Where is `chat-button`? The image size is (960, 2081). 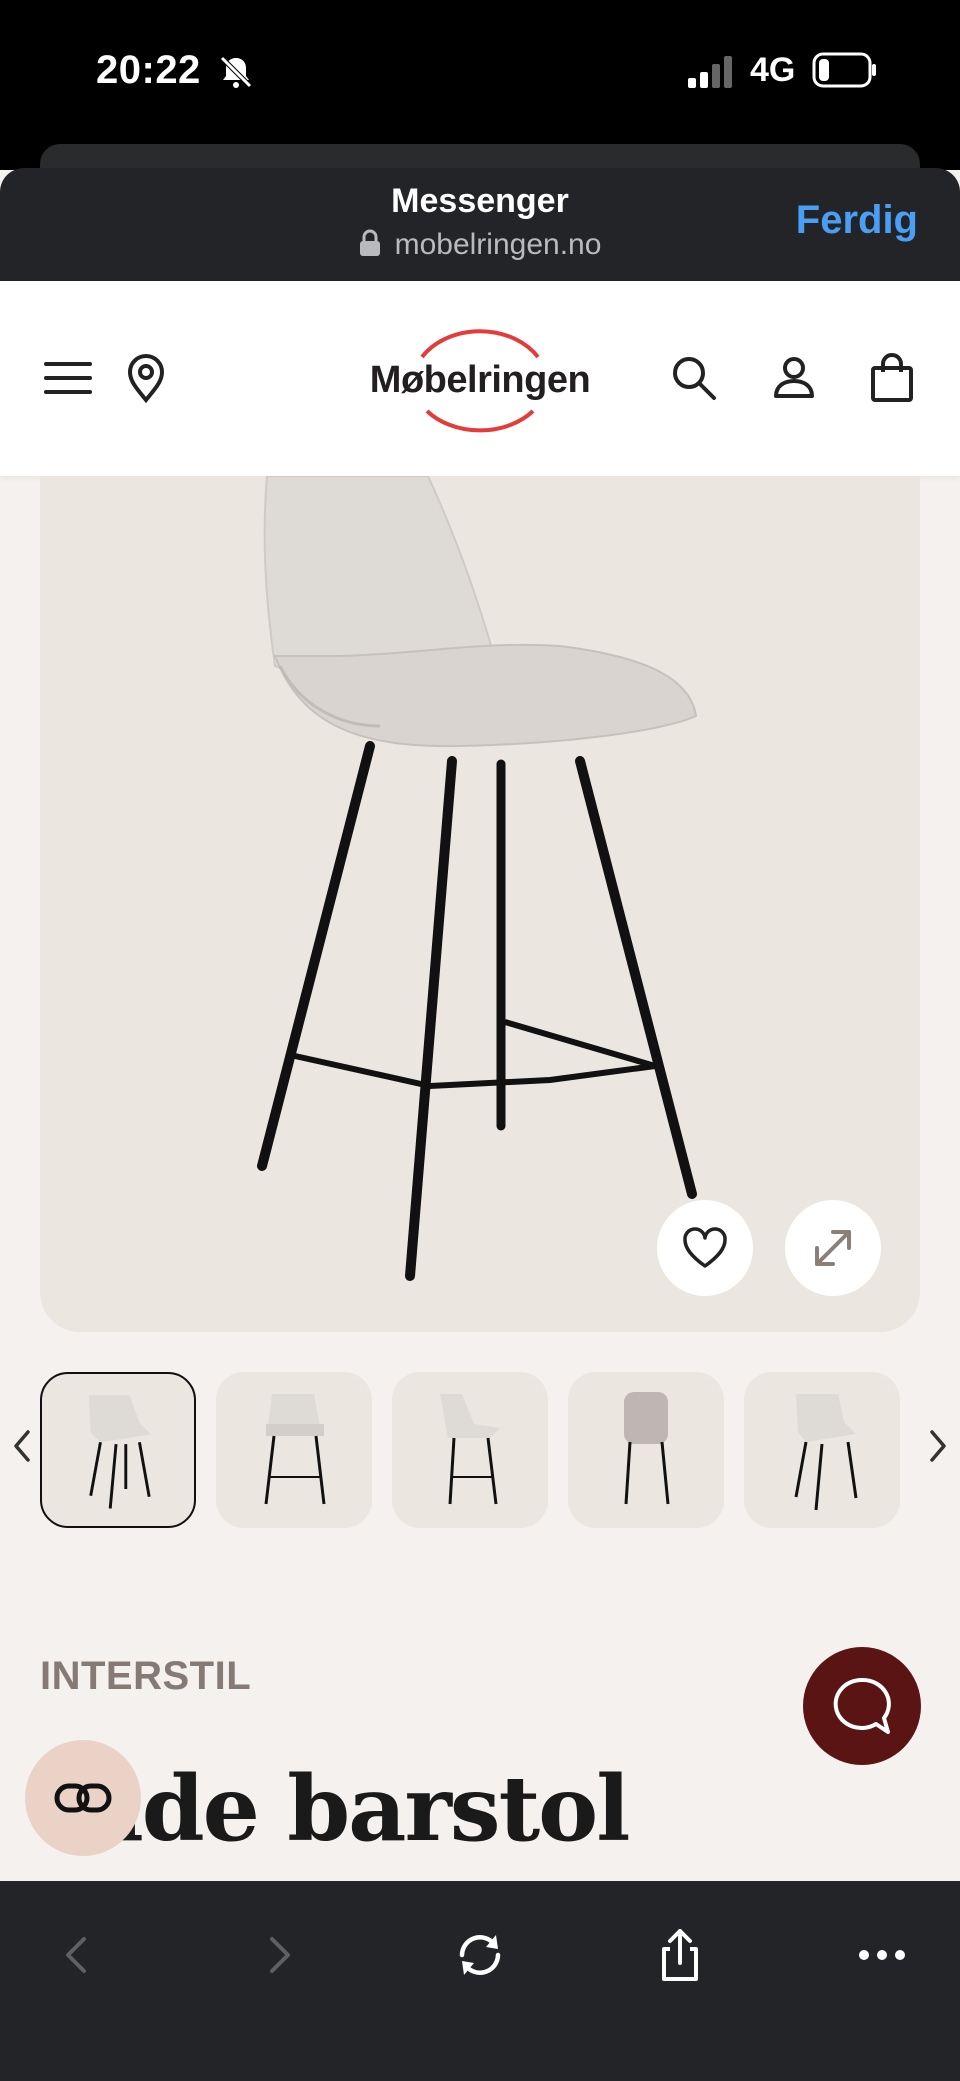 chat-button is located at coordinates (862, 1706).